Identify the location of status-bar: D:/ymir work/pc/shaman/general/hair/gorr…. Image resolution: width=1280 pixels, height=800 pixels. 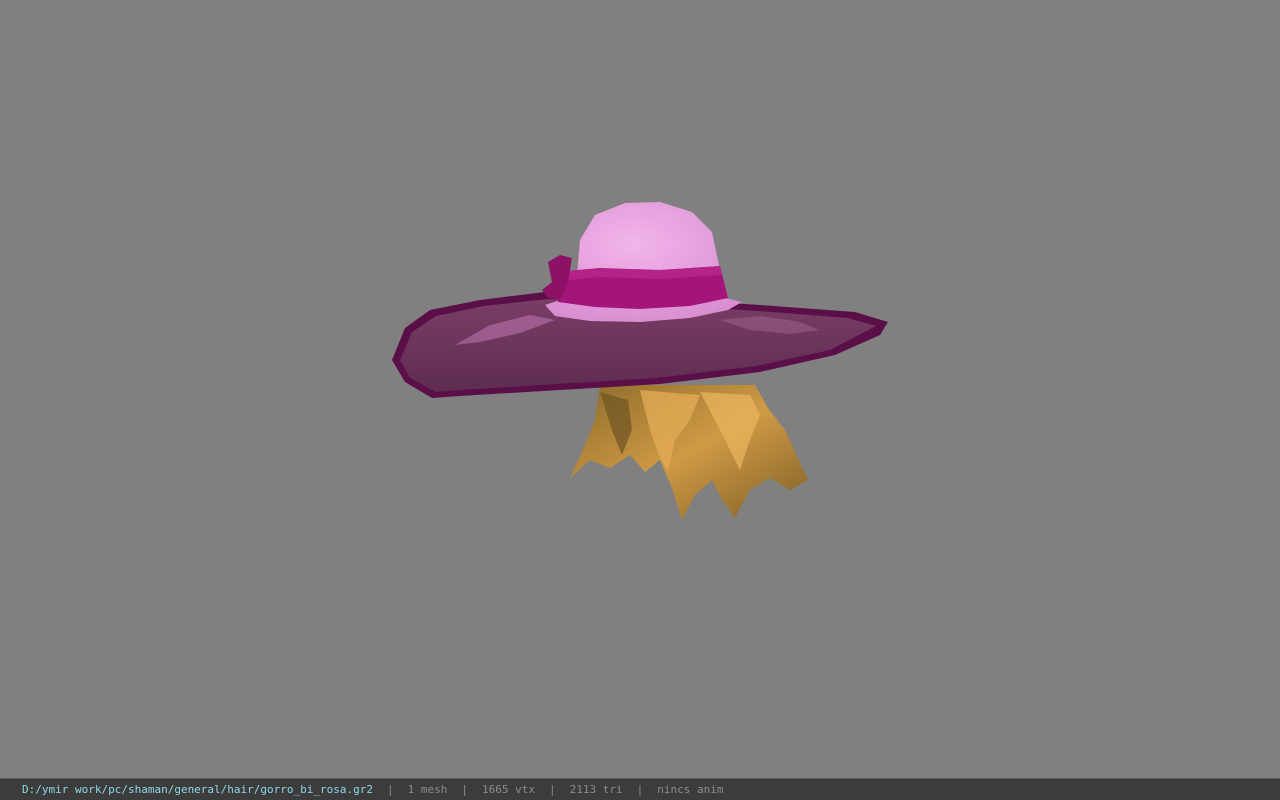
(640, 789).